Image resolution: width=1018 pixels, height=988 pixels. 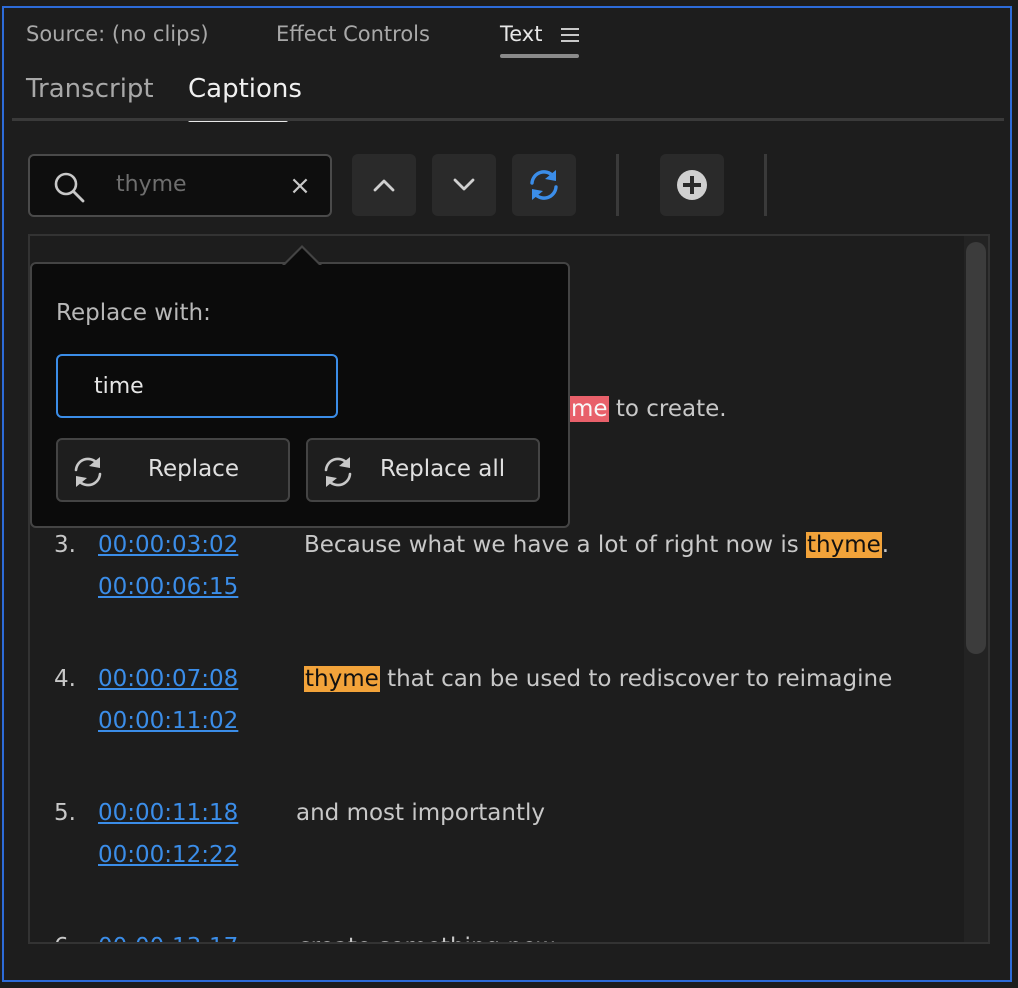 I want to click on previous-match-button, so click(x=384, y=185).